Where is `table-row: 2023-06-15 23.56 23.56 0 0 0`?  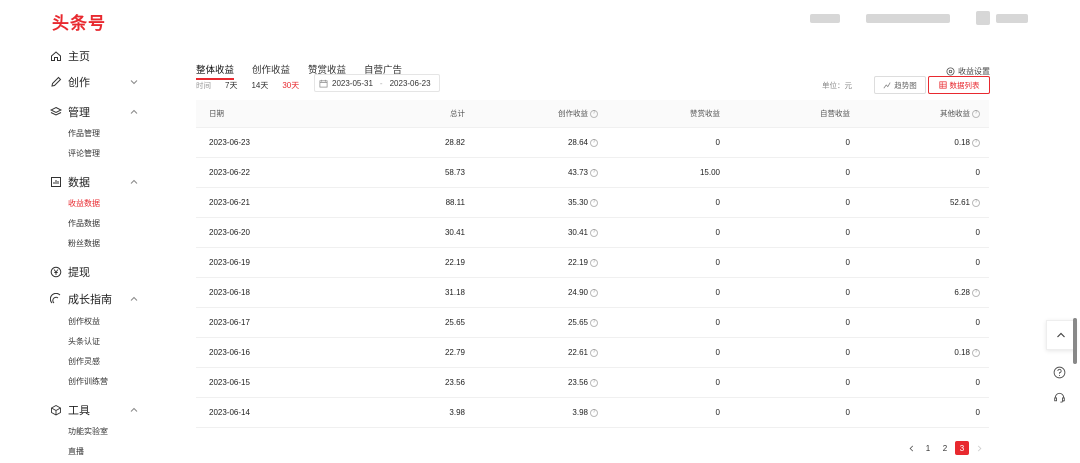 table-row: 2023-06-15 23.56 23.56 0 0 0 is located at coordinates (592, 383).